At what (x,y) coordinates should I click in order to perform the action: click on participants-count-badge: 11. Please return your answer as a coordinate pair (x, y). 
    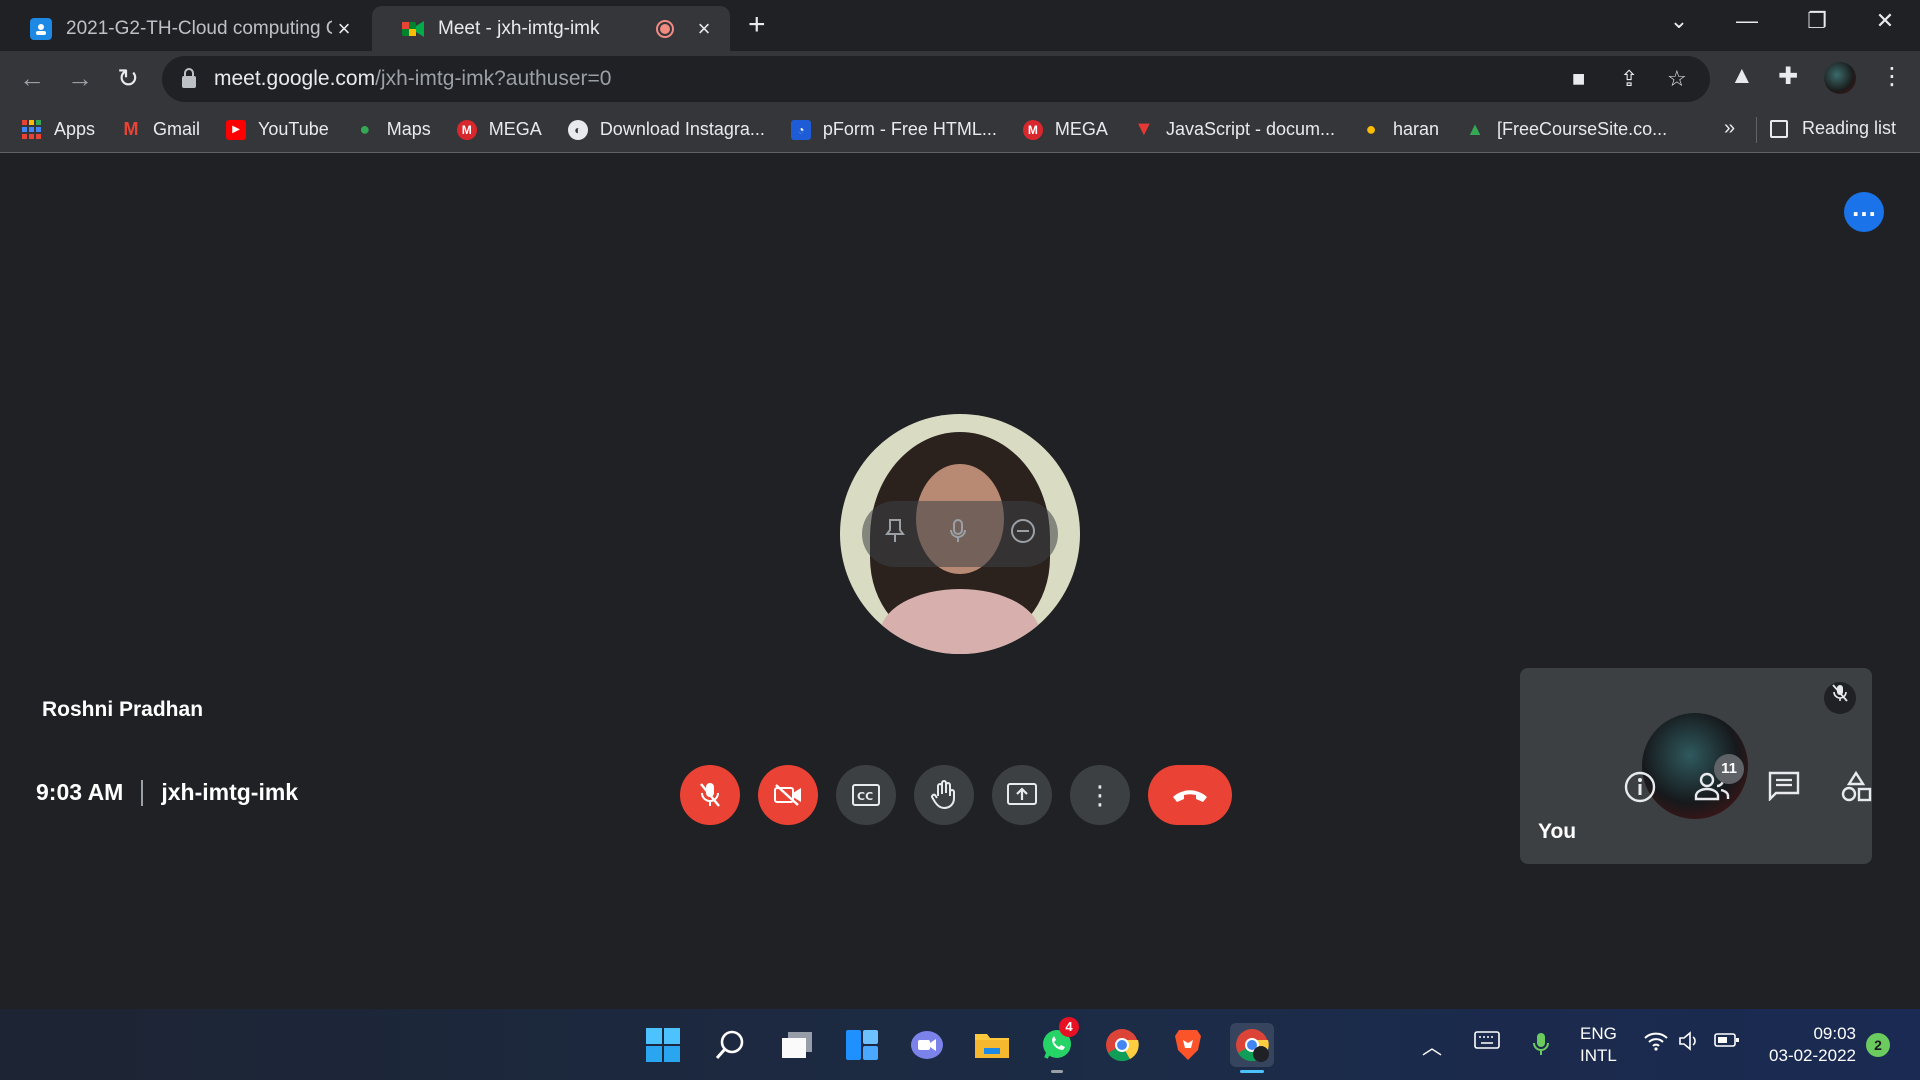
    Looking at the image, I should click on (1729, 769).